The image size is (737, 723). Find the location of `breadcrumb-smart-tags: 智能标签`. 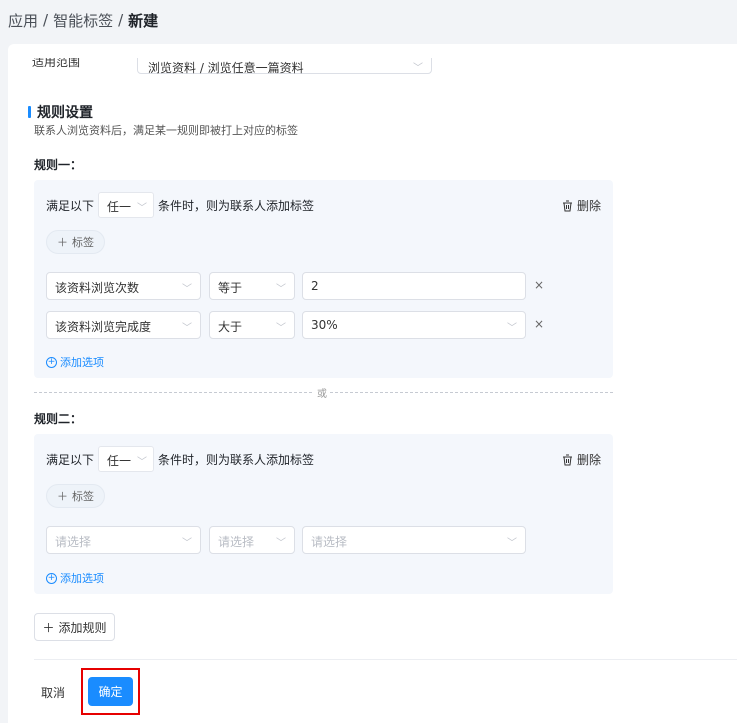

breadcrumb-smart-tags: 智能标签 is located at coordinates (83, 20).